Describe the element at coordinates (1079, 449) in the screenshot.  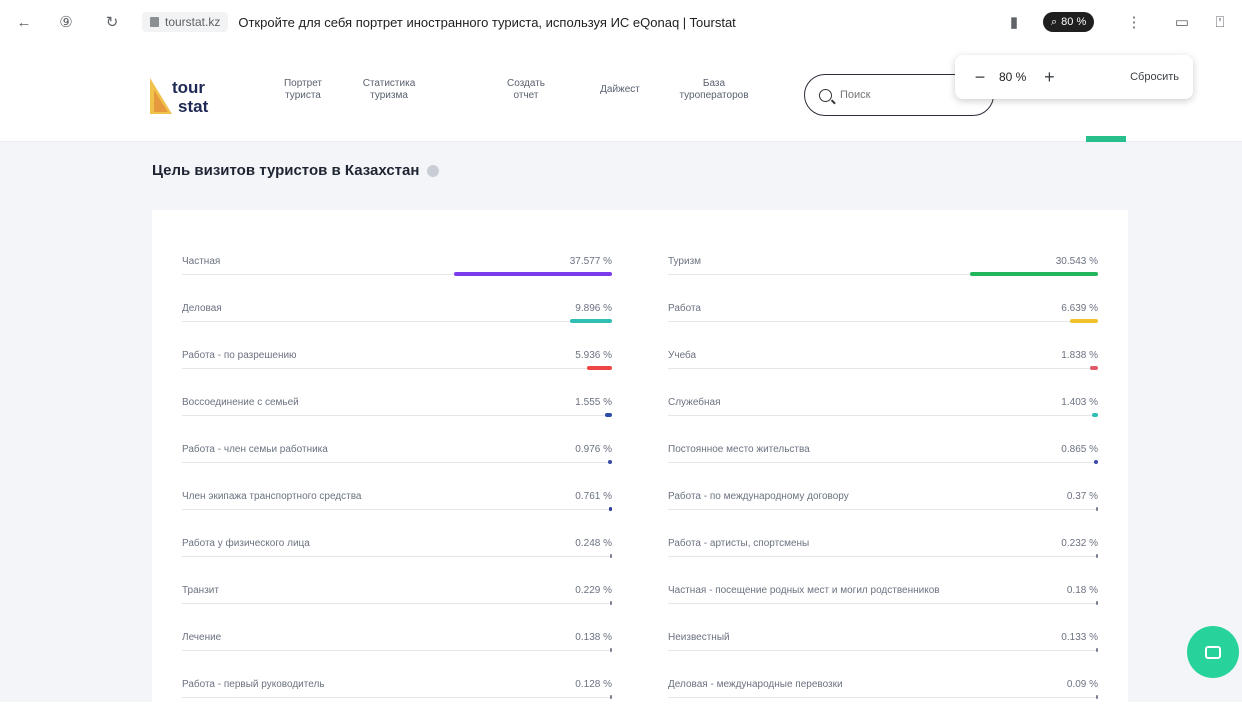
I see `stat-value: 0.865 %` at that location.